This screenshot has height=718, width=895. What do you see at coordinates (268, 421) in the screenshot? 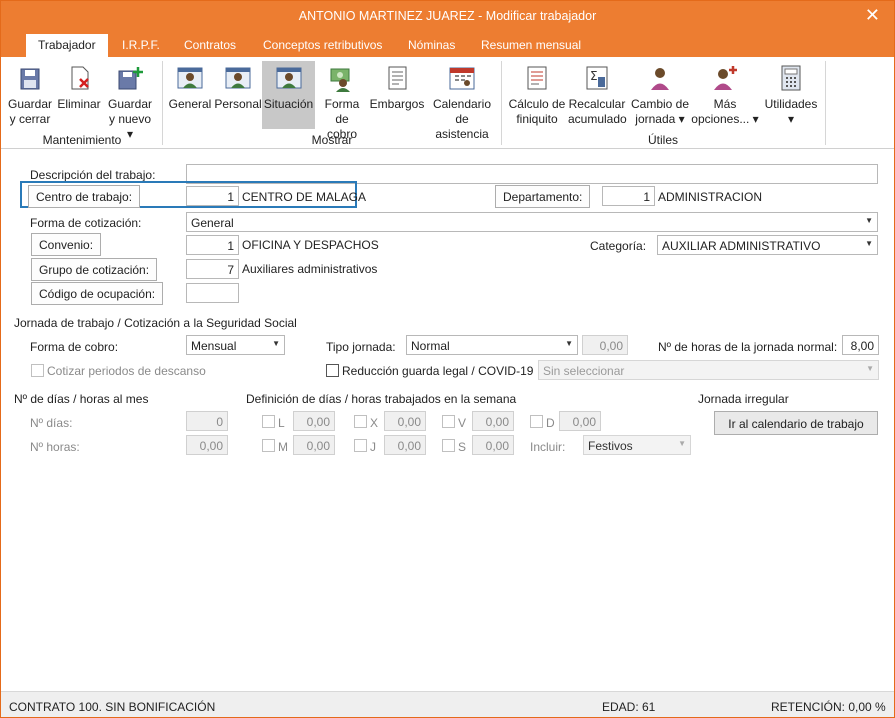
I see `day-checkbox-l` at bounding box center [268, 421].